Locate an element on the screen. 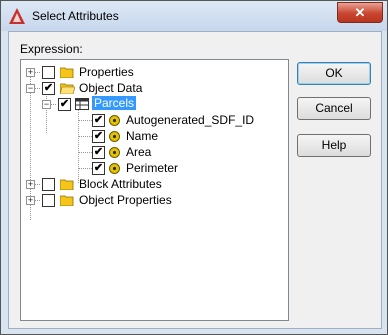 The width and height of the screenshot is (388, 335). tree-item-label: Perimeter is located at coordinates (152, 168).